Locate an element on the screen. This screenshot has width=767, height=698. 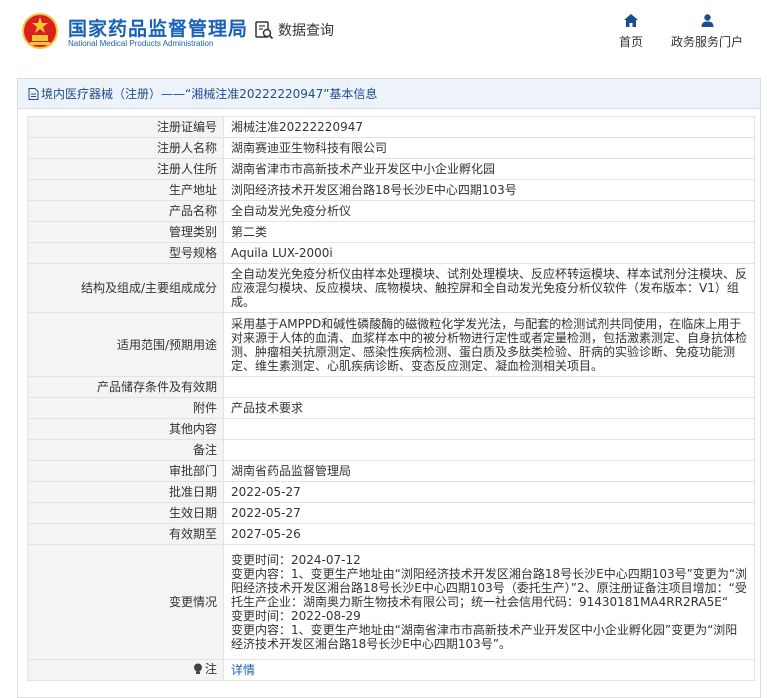
table-row: 批准日期 2022-05-27 is located at coordinates (391, 492).